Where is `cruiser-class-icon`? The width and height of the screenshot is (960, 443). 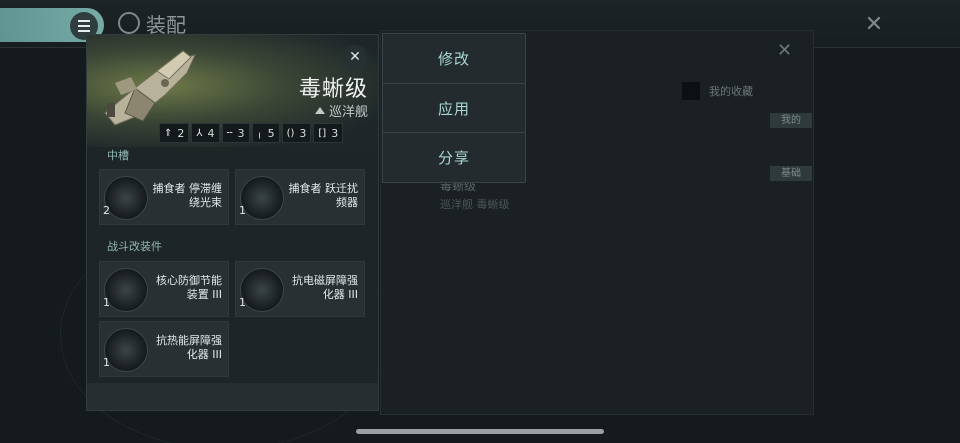 cruiser-class-icon is located at coordinates (319, 110).